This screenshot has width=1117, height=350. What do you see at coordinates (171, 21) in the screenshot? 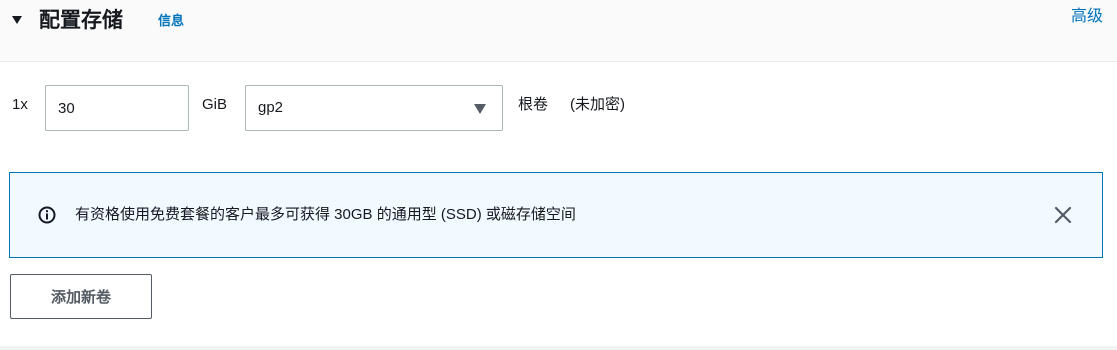
I see `info-link: 信息` at bounding box center [171, 21].